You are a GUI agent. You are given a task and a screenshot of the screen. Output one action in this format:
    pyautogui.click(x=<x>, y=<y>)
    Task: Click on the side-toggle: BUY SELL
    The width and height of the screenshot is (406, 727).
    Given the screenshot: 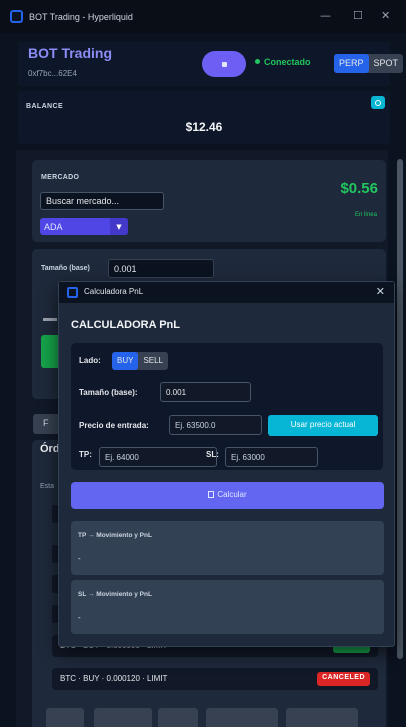 What is the action you would take?
    pyautogui.click(x=140, y=361)
    